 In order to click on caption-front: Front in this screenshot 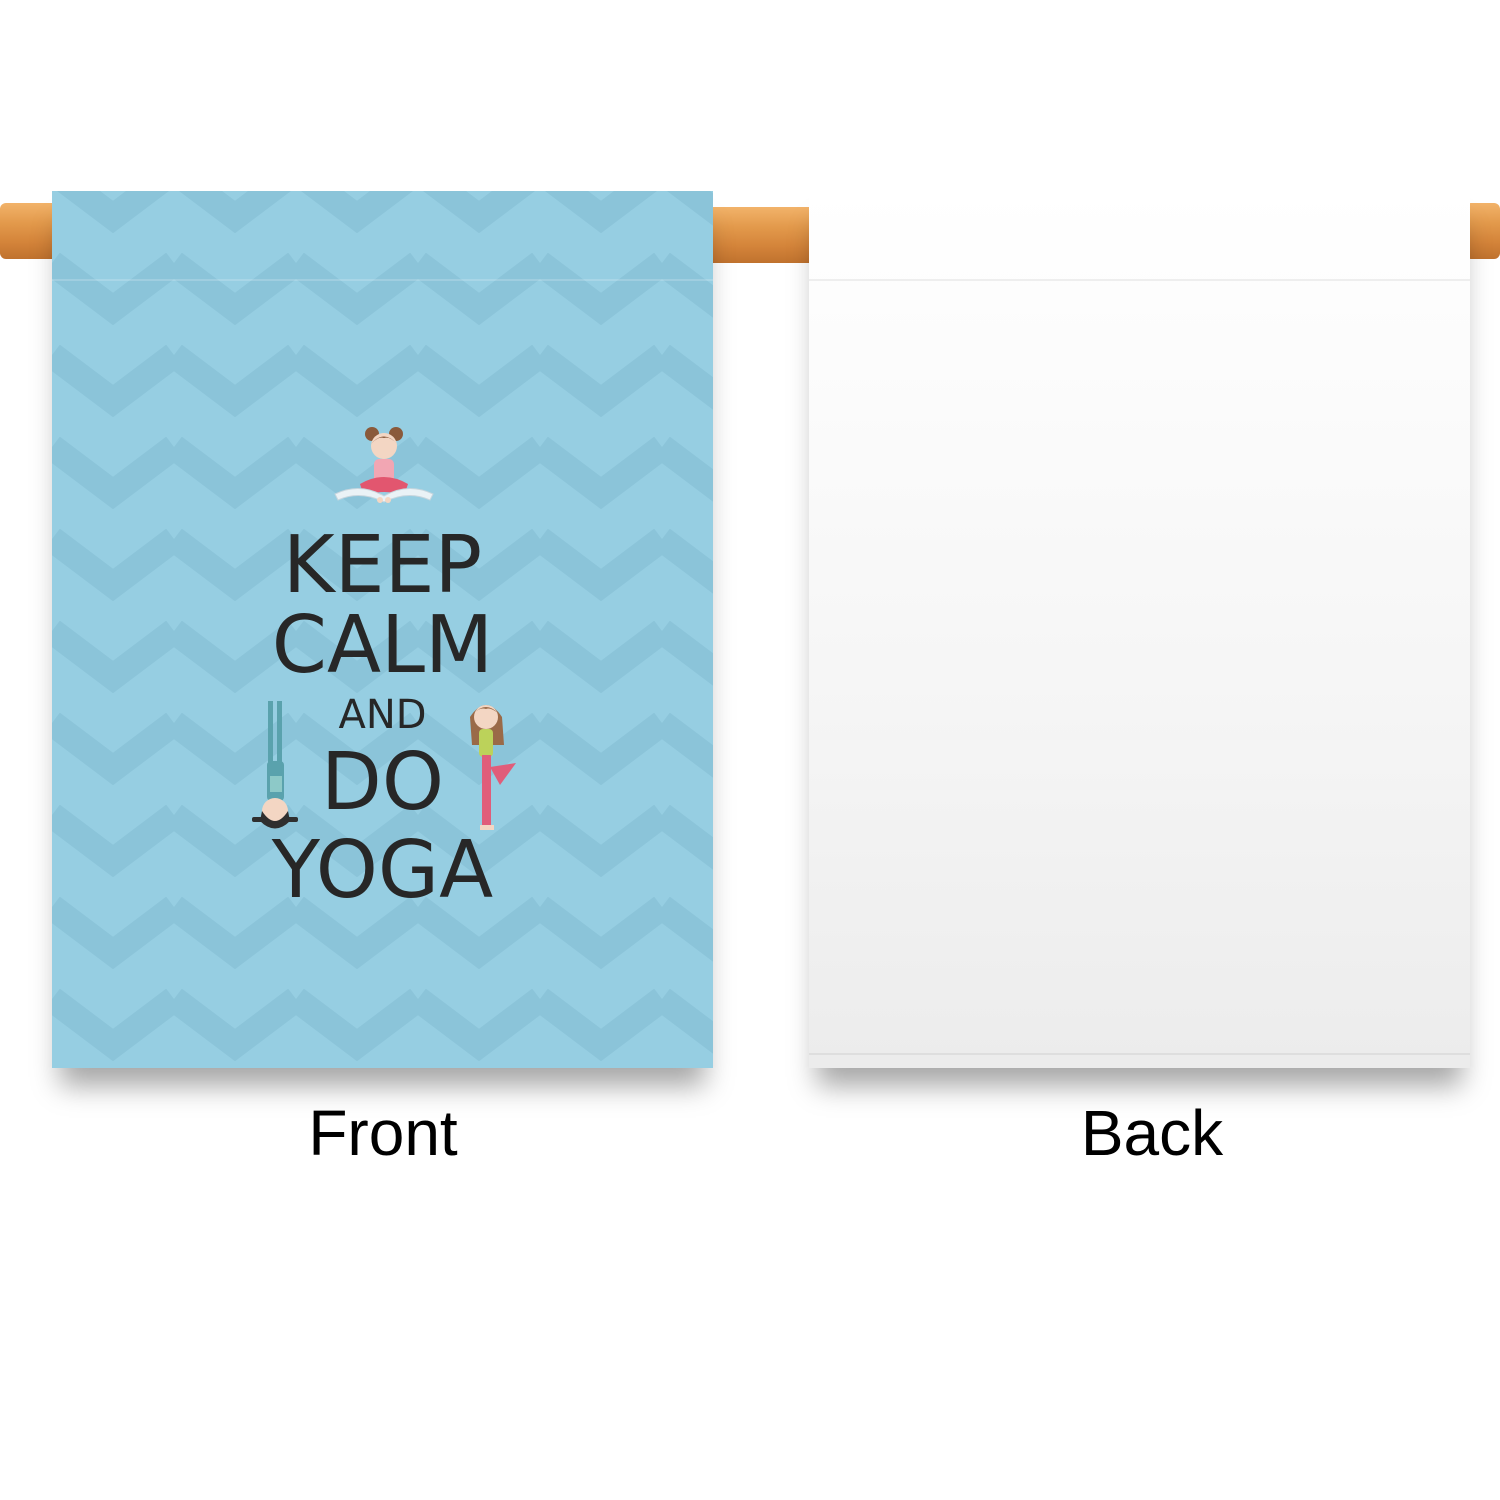, I will do `click(383, 1133)`.